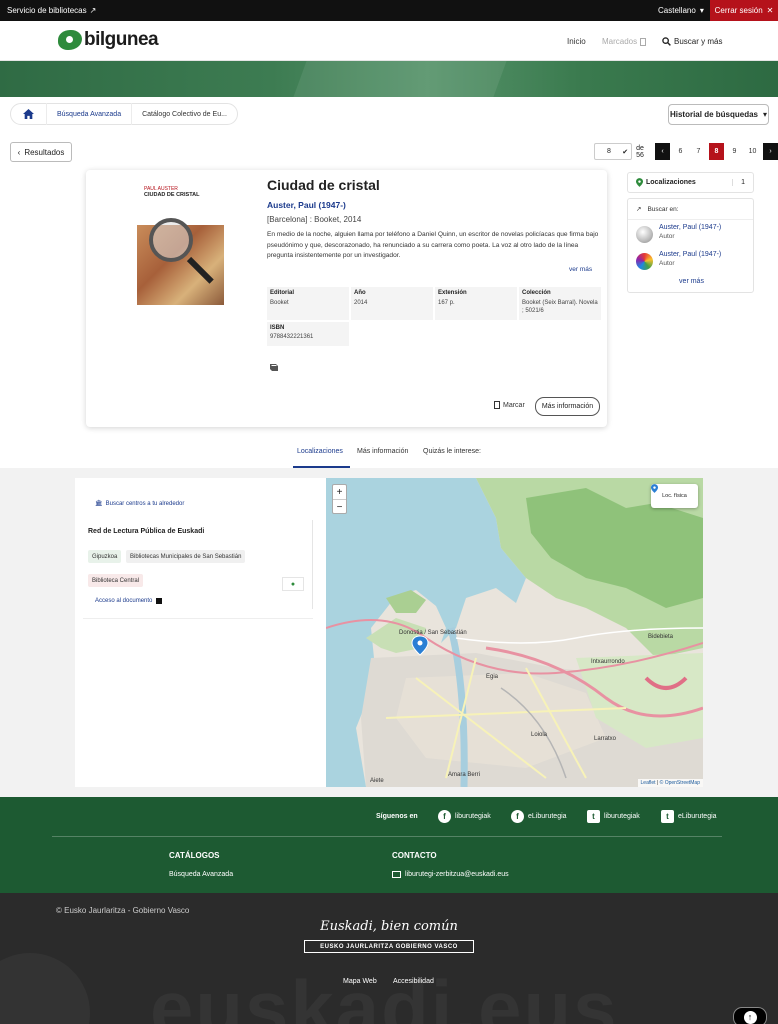 The height and width of the screenshot is (1024, 778). What do you see at coordinates (744, 10) in the screenshot?
I see `logout-button: Cerrar sesión ✕` at bounding box center [744, 10].